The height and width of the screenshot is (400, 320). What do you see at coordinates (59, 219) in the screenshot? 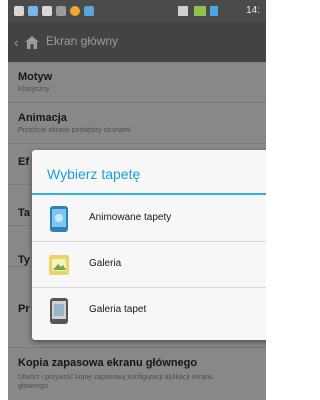
I see `live-wallpaper-icon` at bounding box center [59, 219].